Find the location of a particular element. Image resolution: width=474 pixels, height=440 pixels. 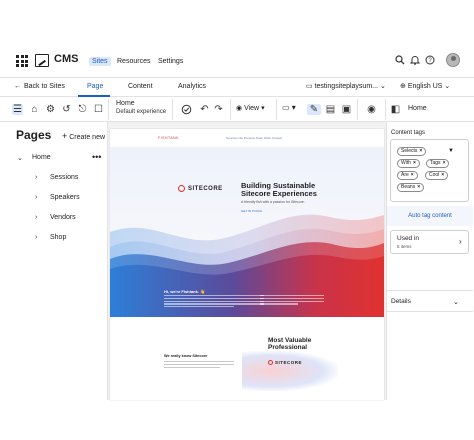

form-icon: ▤ is located at coordinates (330, 109).